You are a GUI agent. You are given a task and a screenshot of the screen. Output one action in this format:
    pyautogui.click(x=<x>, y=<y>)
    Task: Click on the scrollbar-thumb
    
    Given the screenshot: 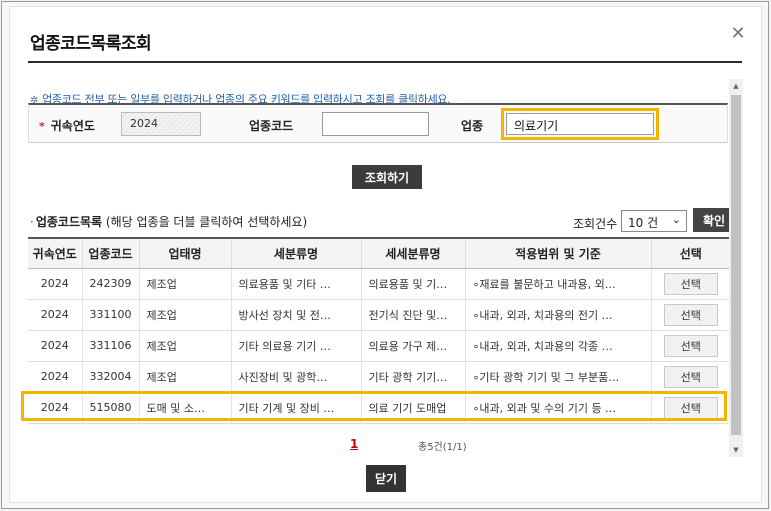 What is the action you would take?
    pyautogui.click(x=736, y=265)
    